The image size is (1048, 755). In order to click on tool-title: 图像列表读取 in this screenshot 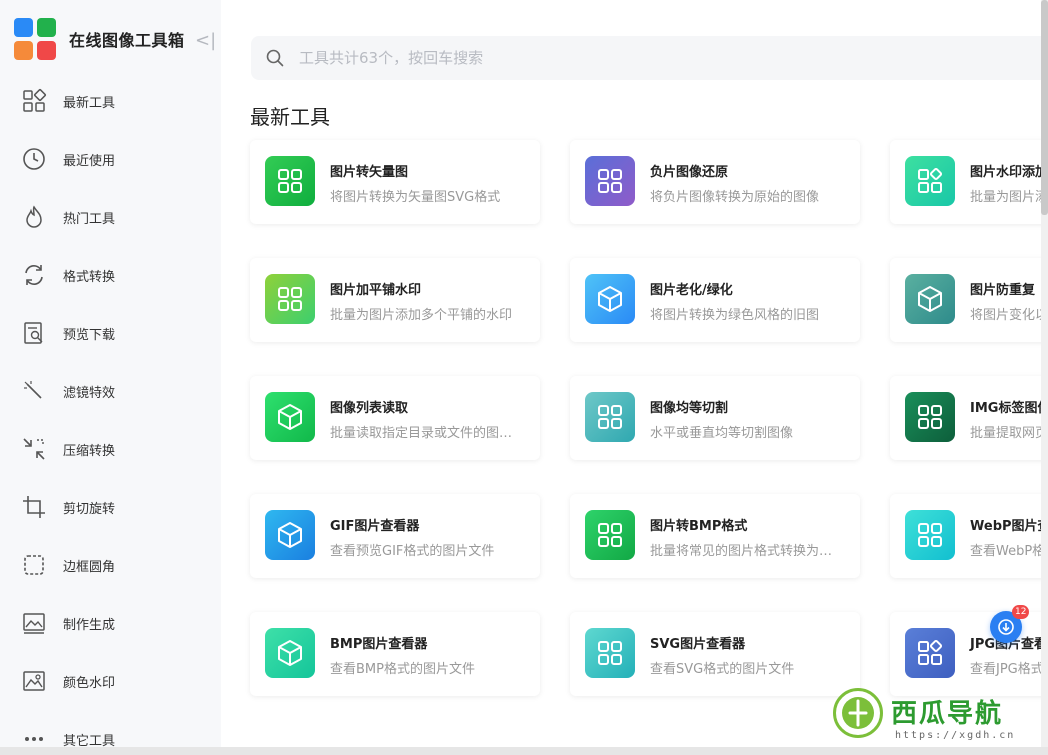, I will do `click(369, 408)`.